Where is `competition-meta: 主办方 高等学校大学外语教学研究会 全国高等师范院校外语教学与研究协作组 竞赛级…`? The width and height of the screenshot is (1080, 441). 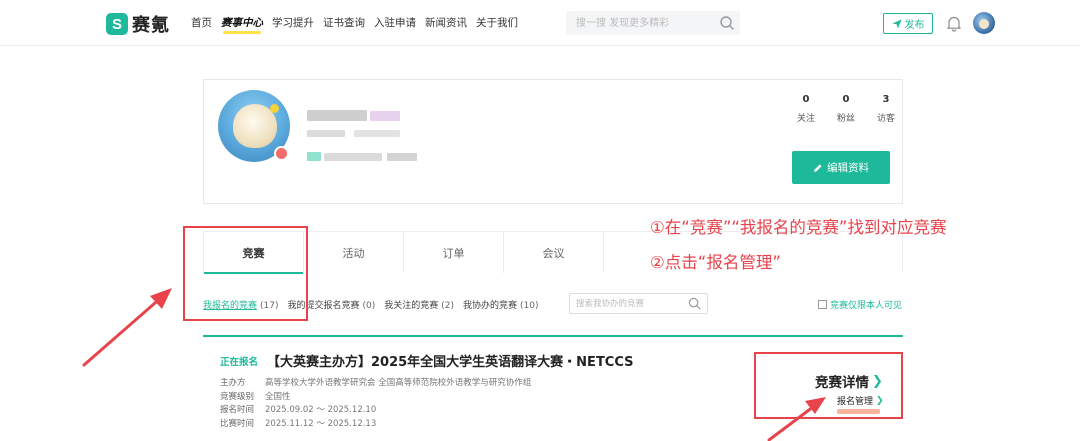
competition-meta: 主办方 高等学校大学外语教学研究会 全国高等师范院校外语教学与研究协作组 竞赛级… is located at coordinates (375, 404).